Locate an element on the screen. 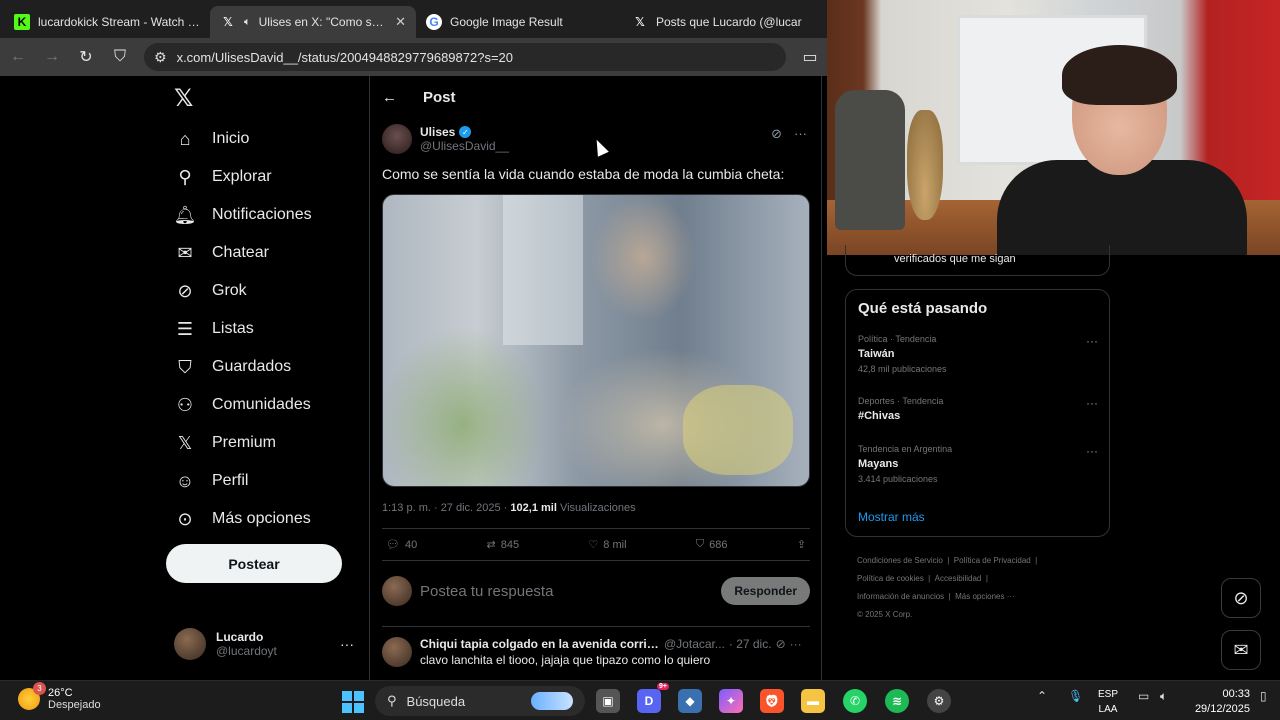 Image resolution: width=1280 pixels, height=720 pixels. language-indicator: ESP LAA is located at coordinates (1108, 702).